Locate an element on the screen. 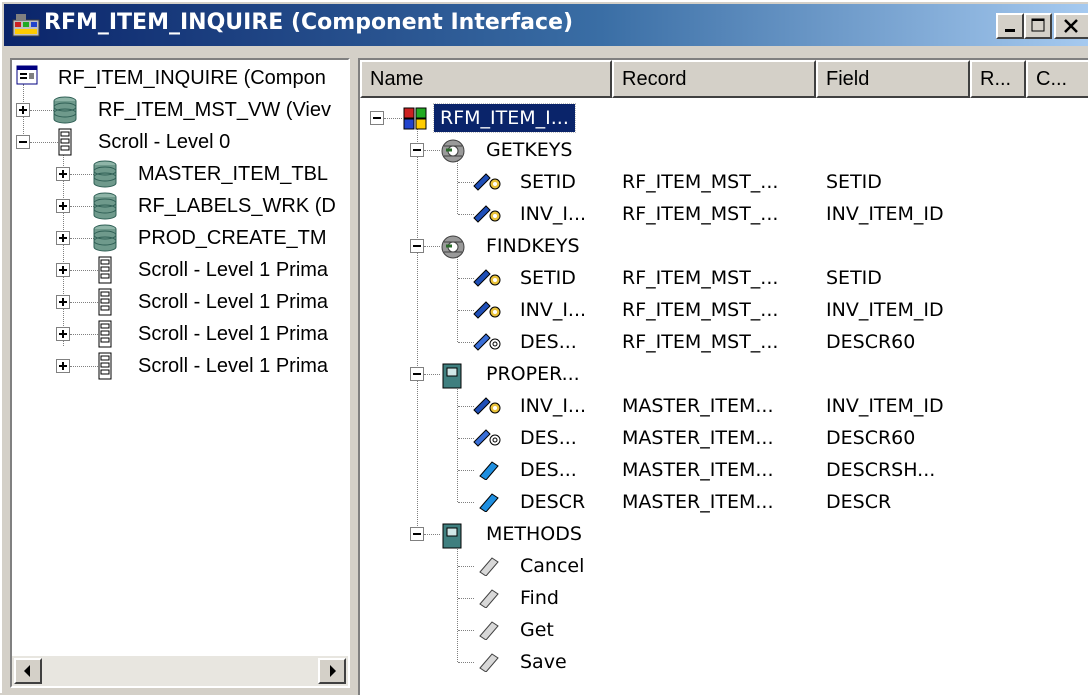  tree-grid-row: METHODS is located at coordinates (724, 534).